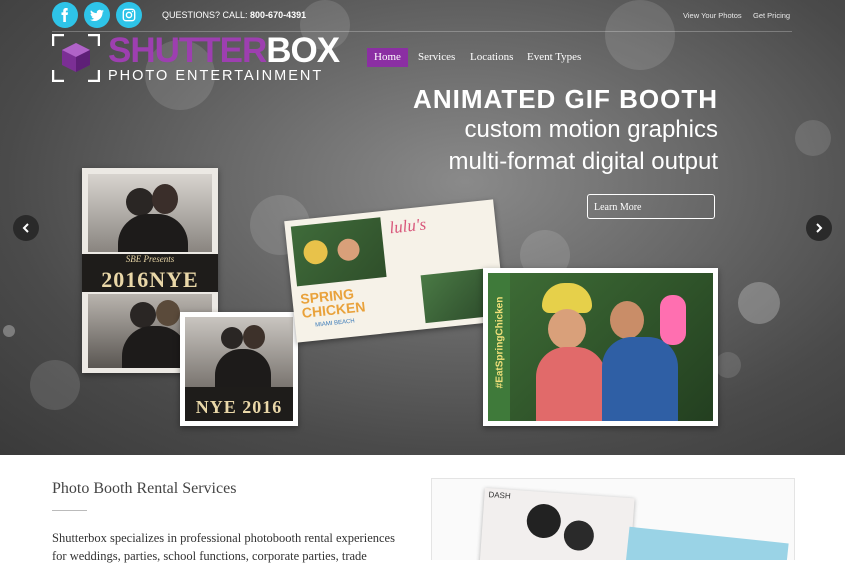 The image size is (845, 565). Describe the element at coordinates (278, 15) in the screenshot. I see `phone-number: 800-670-4391` at that location.